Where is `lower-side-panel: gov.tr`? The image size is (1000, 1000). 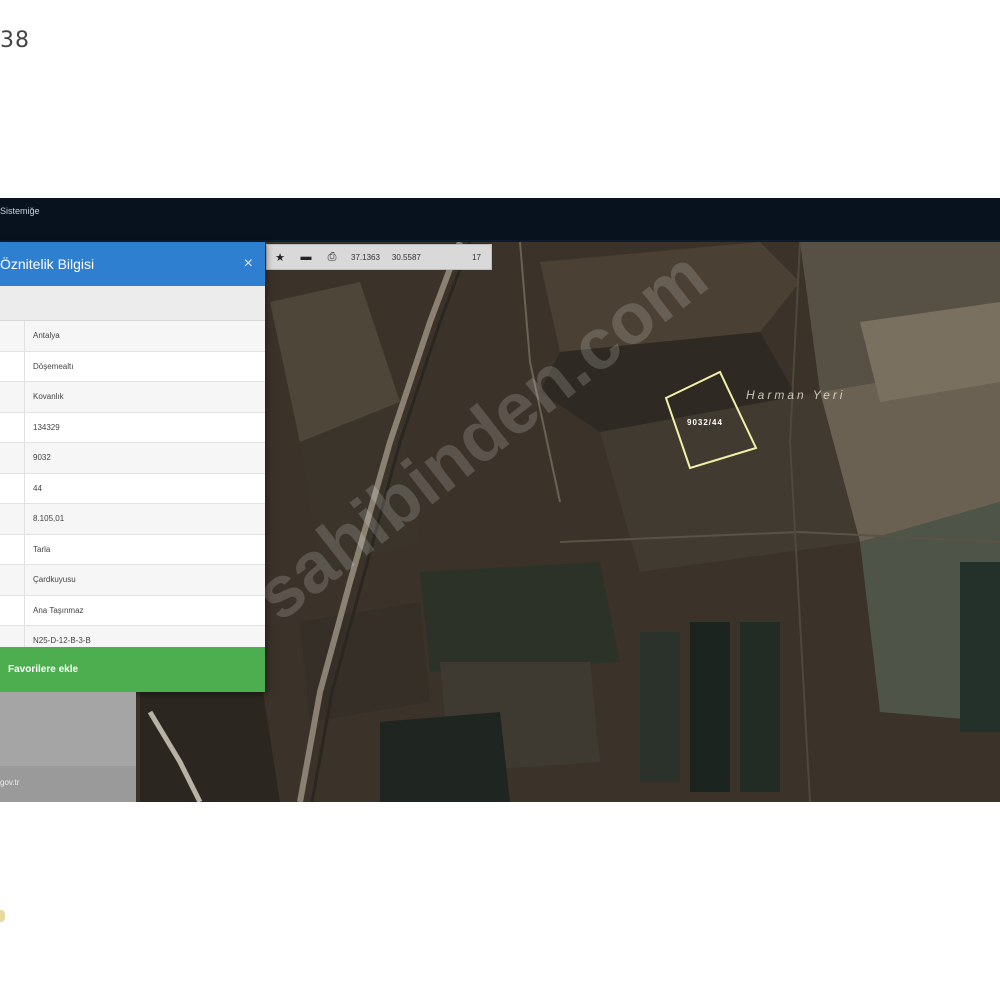
lower-side-panel: gov.tr is located at coordinates (68, 747).